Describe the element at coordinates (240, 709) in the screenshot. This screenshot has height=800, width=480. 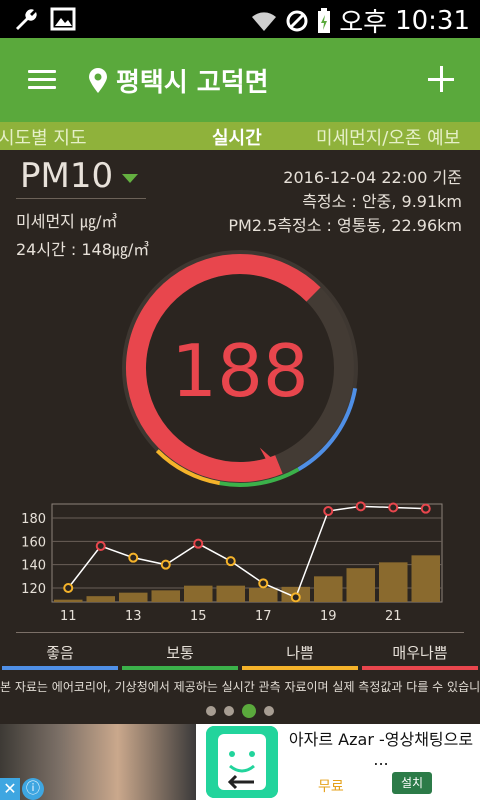
I see `page-indicator` at that location.